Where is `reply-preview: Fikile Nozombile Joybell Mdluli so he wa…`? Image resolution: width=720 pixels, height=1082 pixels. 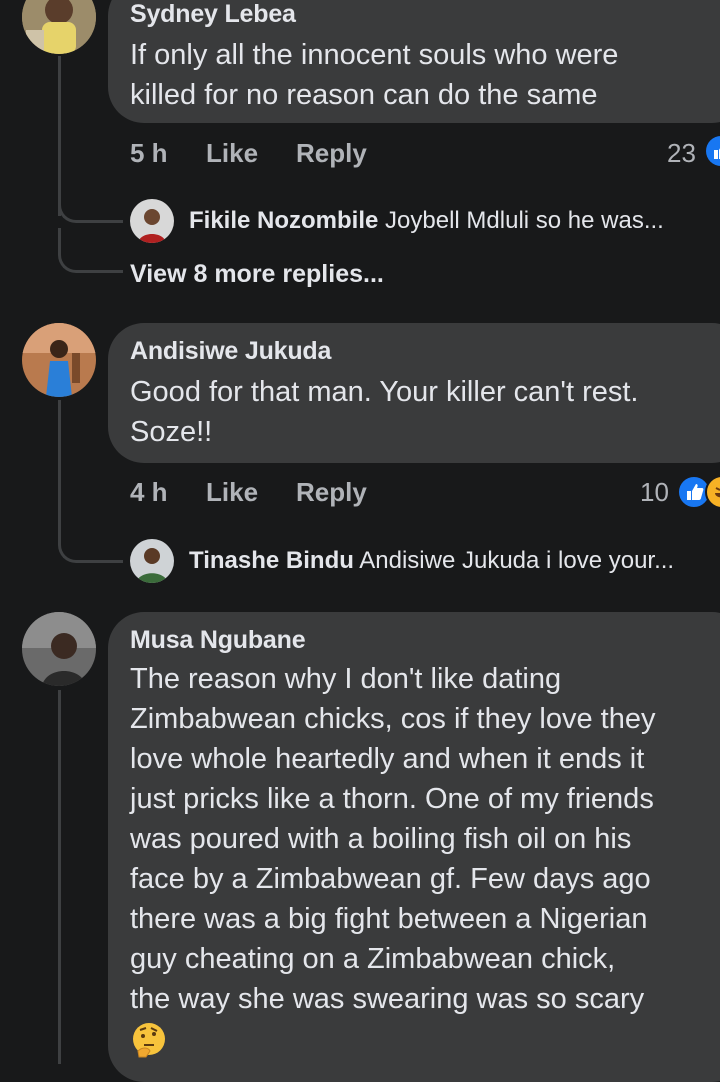
reply-preview: Fikile Nozombile Joybell Mdluli so he wa… is located at coordinates (454, 221).